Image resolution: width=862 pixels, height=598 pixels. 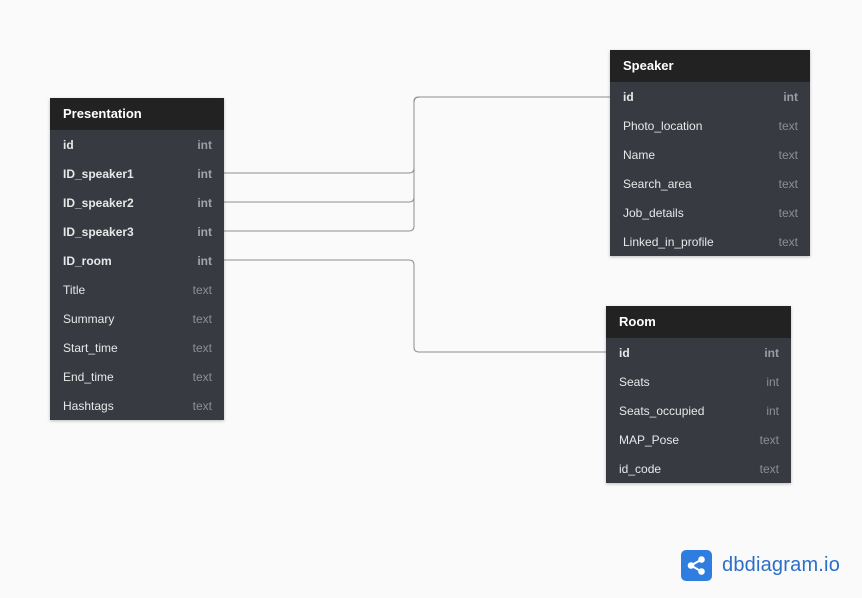 I want to click on field-row-search-area: Search_area text, so click(x=710, y=183).